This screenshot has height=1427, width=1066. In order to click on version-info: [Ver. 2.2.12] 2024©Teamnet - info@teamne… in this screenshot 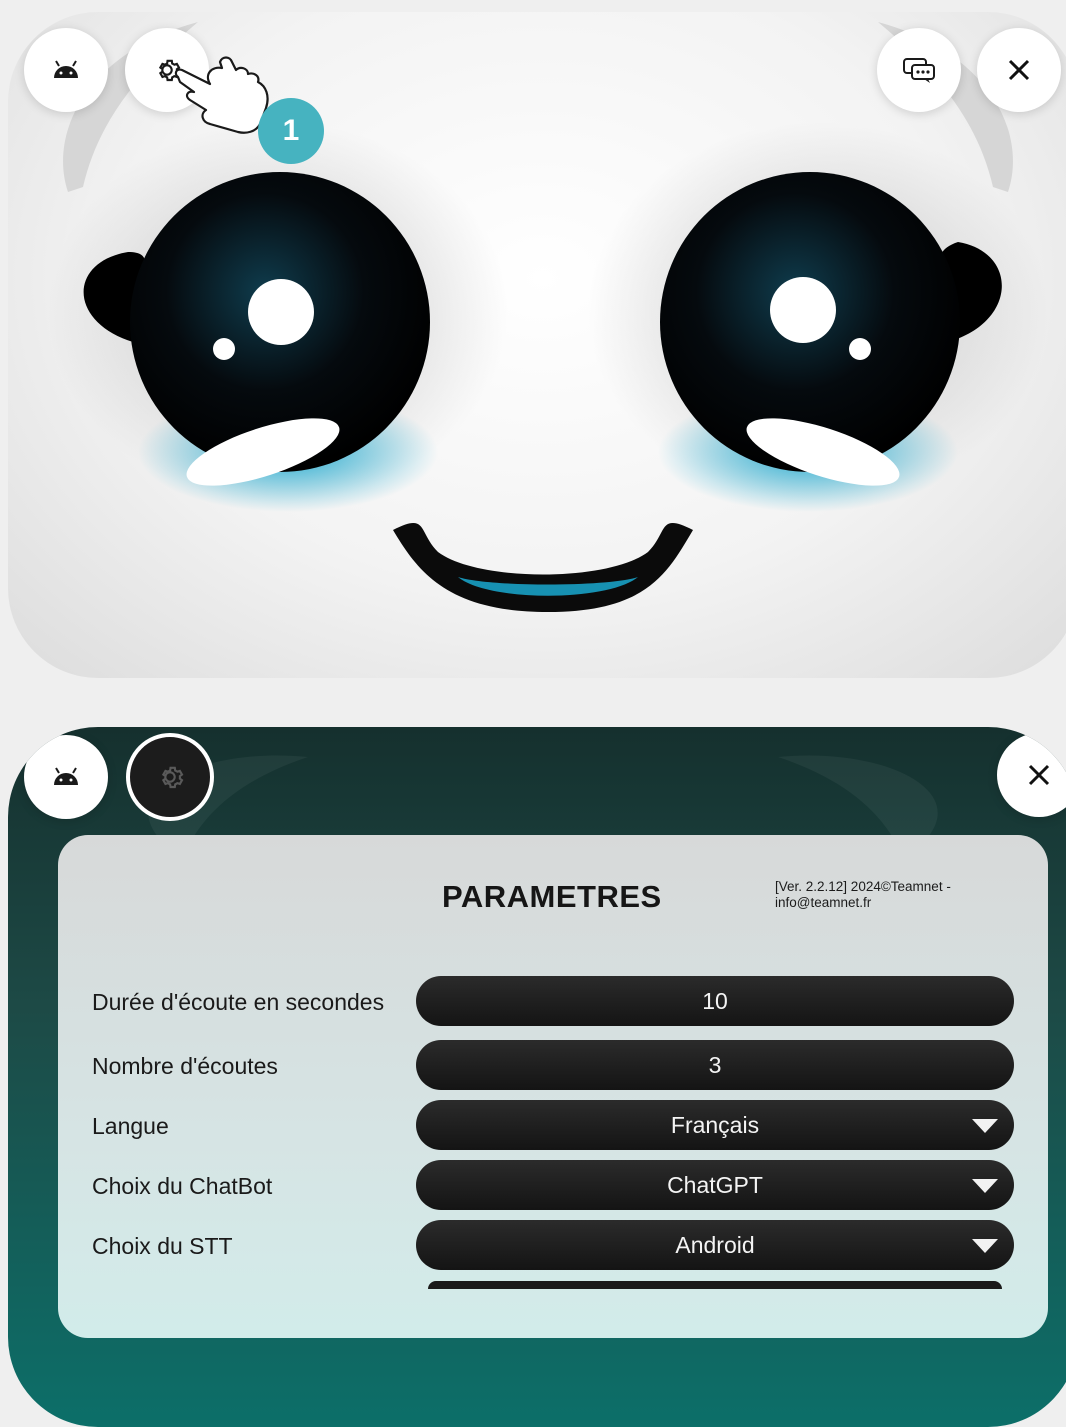, I will do `click(863, 894)`.